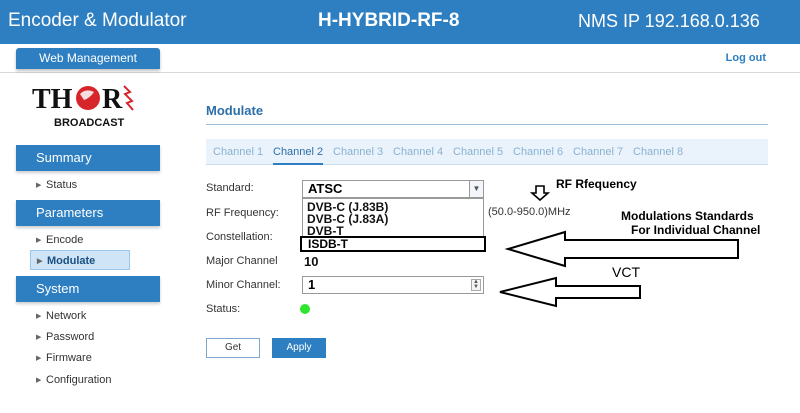 The width and height of the screenshot is (800, 413). Describe the element at coordinates (358, 152) in the screenshot. I see `tab-channel-3: Channel 3` at that location.